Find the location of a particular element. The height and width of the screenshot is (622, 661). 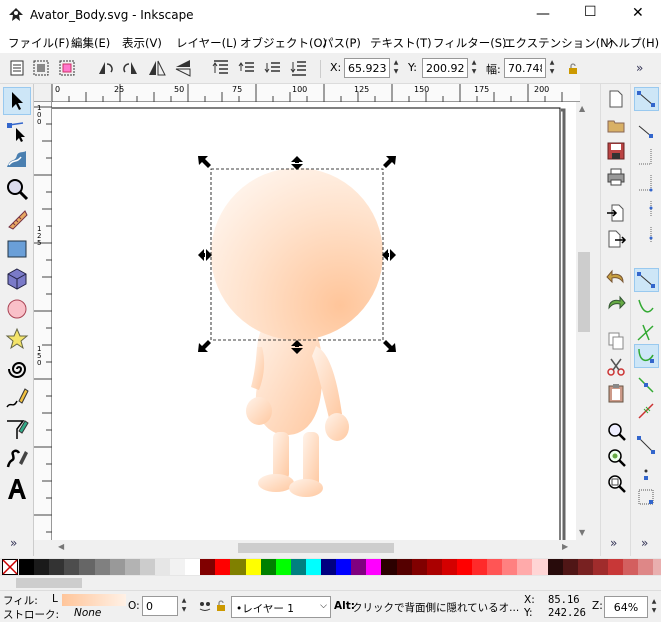

menu-view: 表示(V) is located at coordinates (142, 43).